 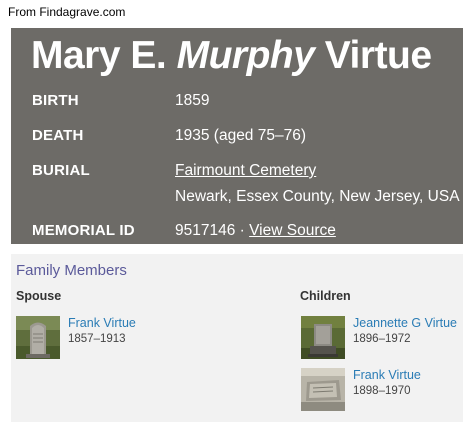 What do you see at coordinates (58, 135) in the screenshot?
I see `death-label: DEATH` at bounding box center [58, 135].